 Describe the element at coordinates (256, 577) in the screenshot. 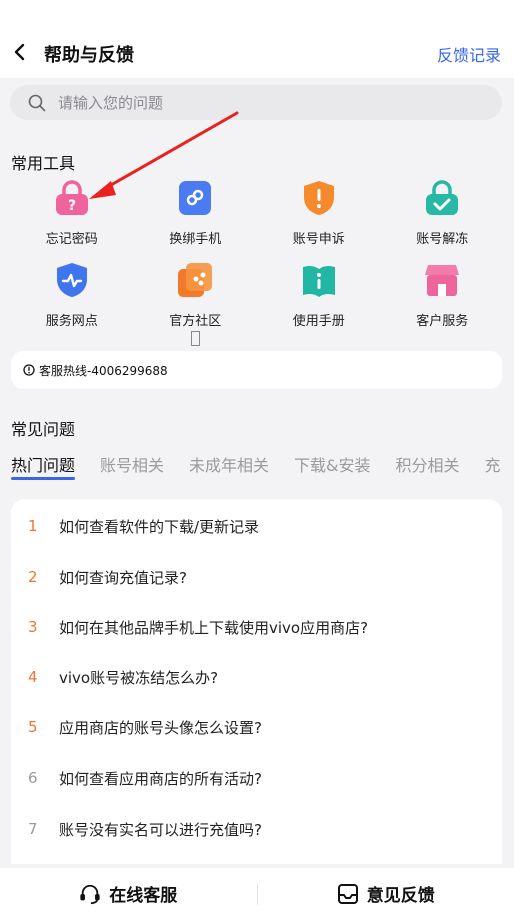

I see `list-item: 2 如何查询充值记录?` at that location.